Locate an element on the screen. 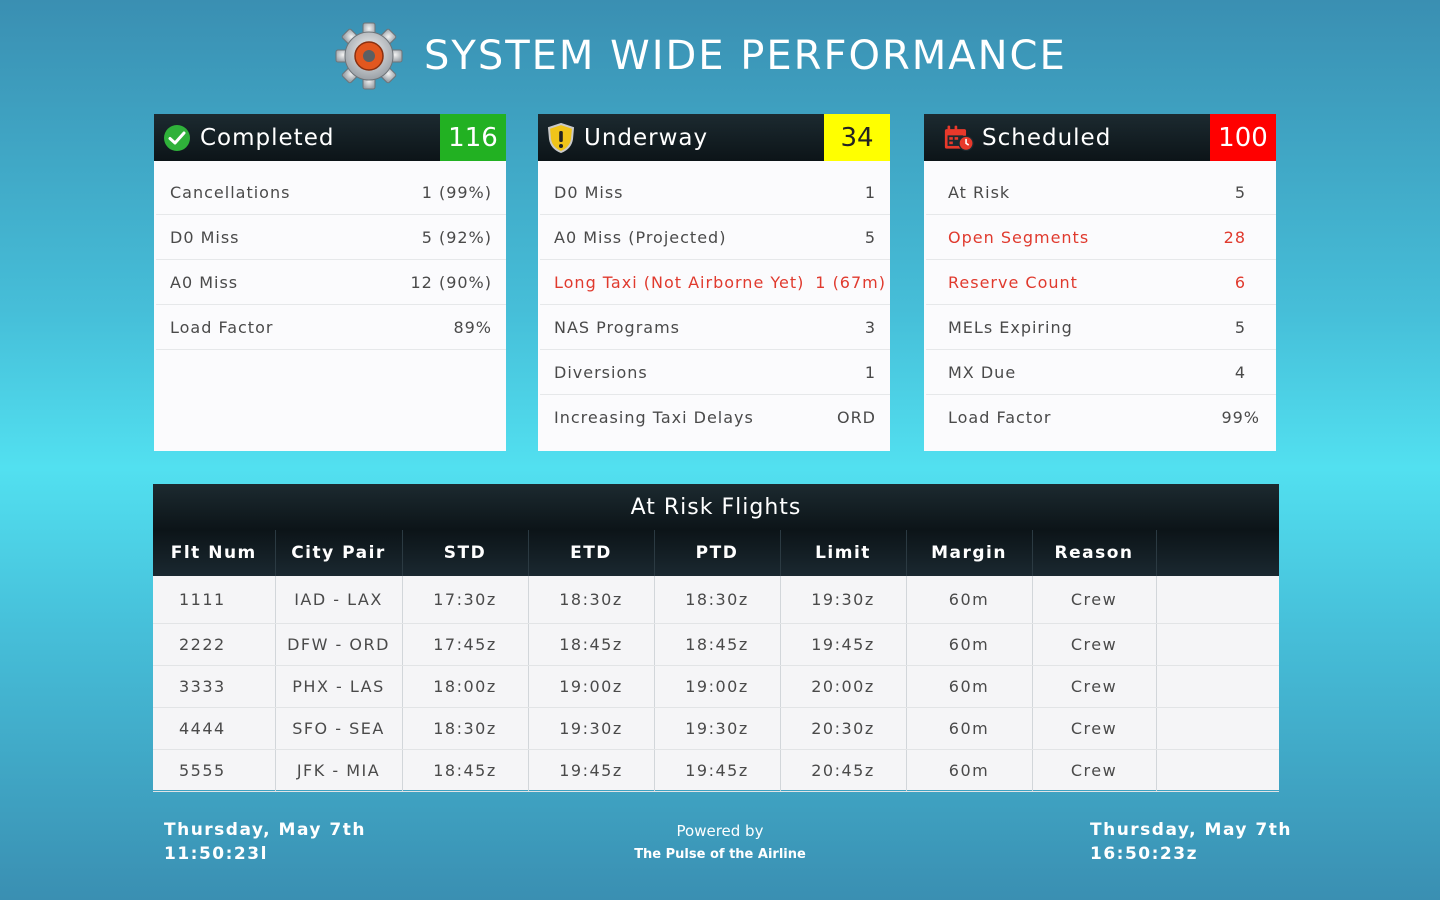 The height and width of the screenshot is (900, 1440). row-value: 5 (92%) is located at coordinates (456, 237).